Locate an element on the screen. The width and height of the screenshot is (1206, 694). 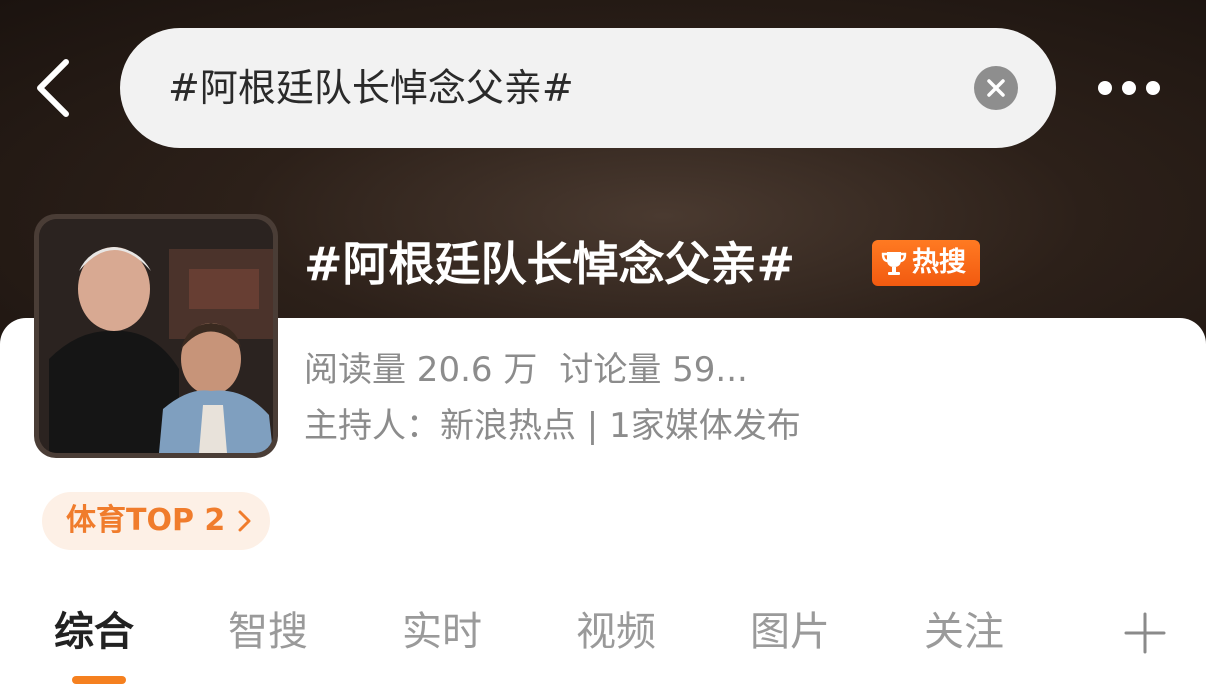
tab-images: 图片 is located at coordinates (790, 632).